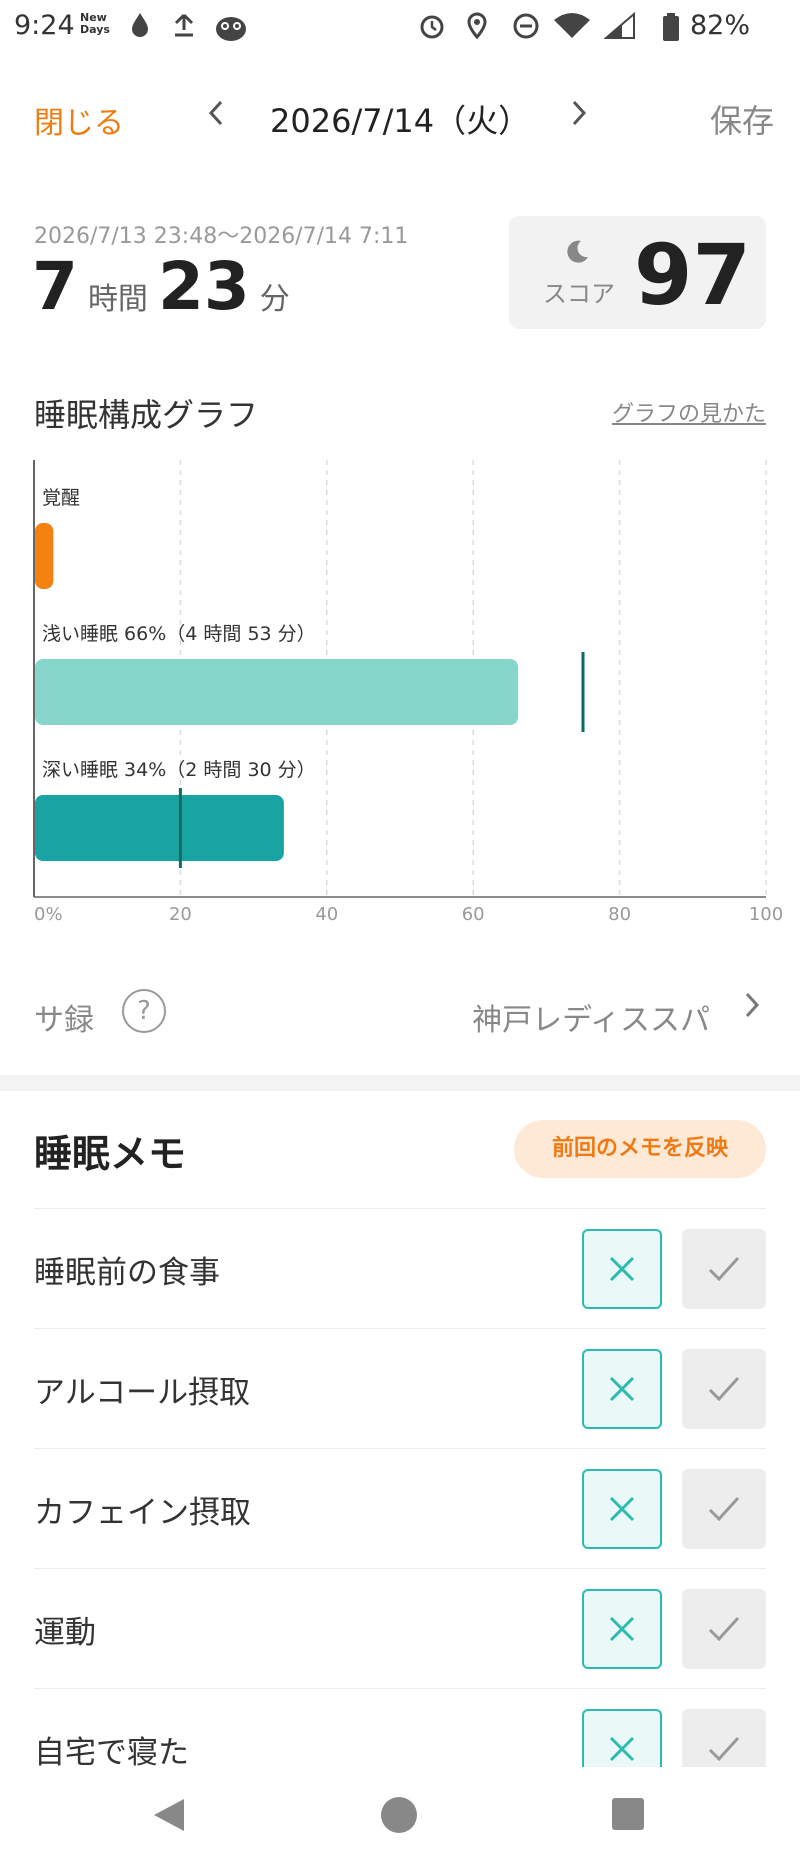 This screenshot has height=1867, width=800. What do you see at coordinates (203, 286) in the screenshot?
I see `duration-minutes: 23` at bounding box center [203, 286].